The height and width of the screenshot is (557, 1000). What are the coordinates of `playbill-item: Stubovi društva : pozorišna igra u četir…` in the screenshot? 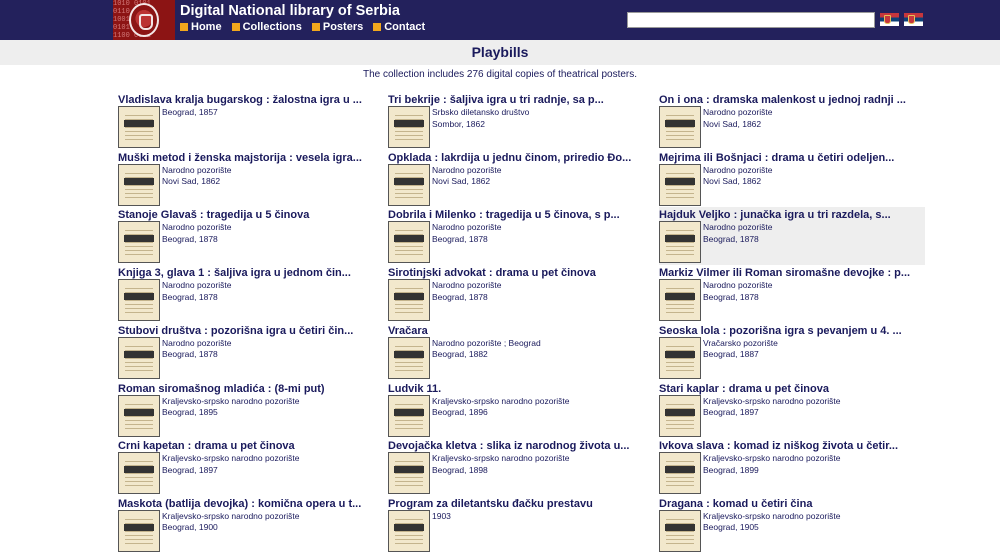 It's located at (250, 352).